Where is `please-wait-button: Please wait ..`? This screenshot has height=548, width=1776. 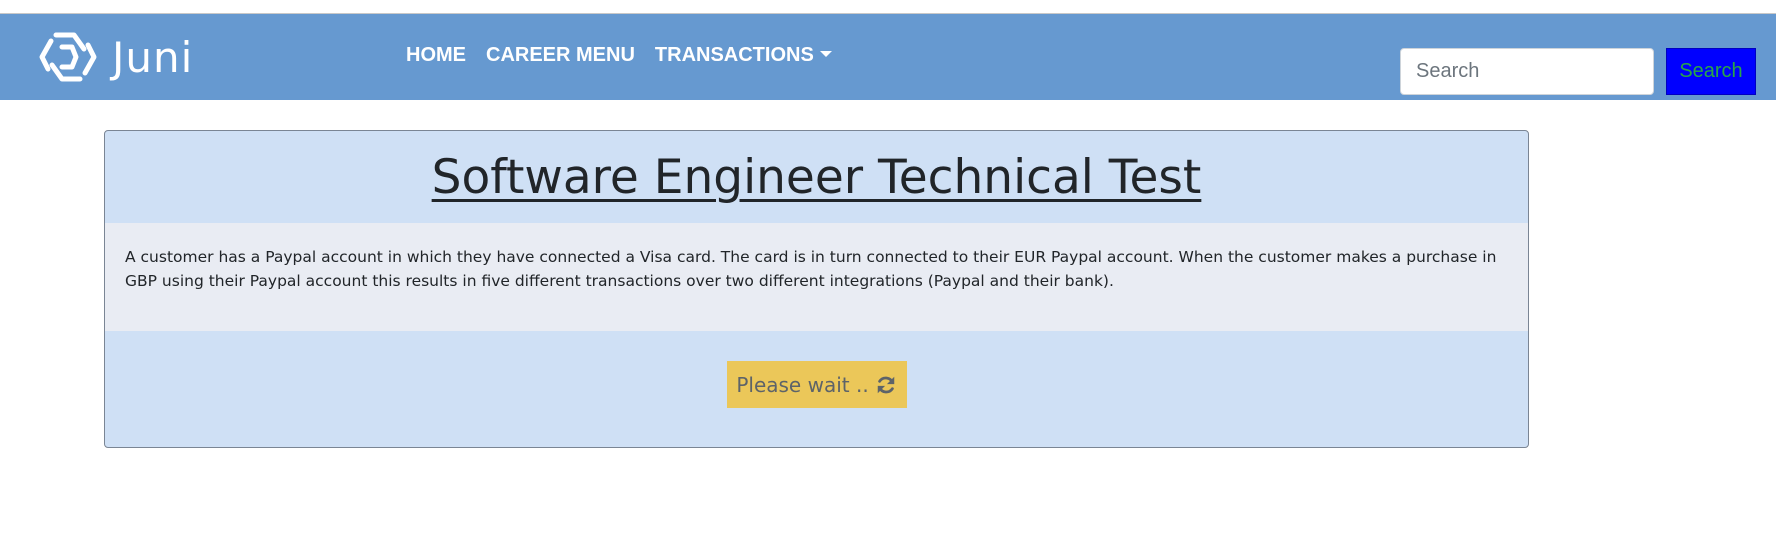 please-wait-button: Please wait .. is located at coordinates (816, 384).